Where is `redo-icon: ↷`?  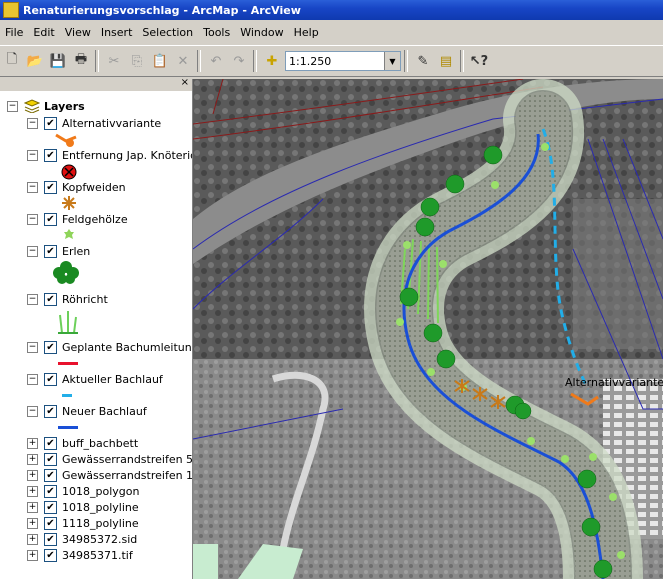 redo-icon: ↷ is located at coordinates (239, 61).